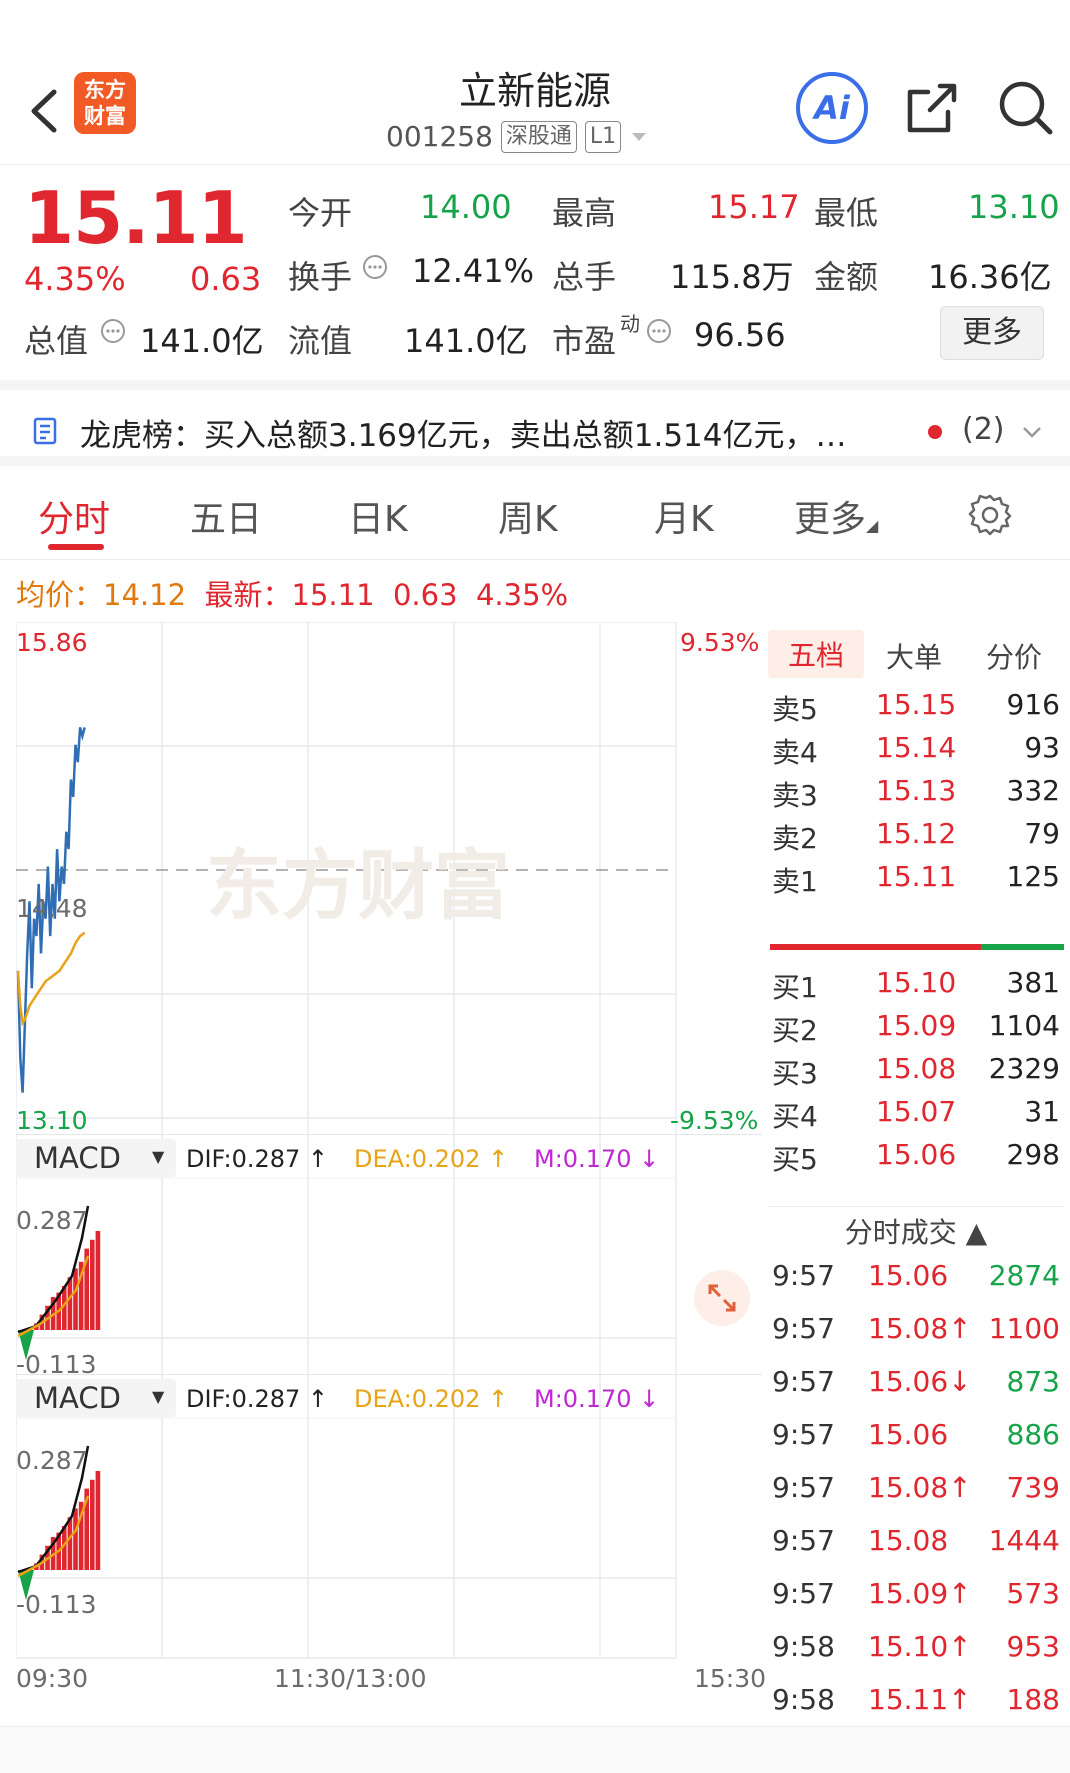 The image size is (1070, 1773). I want to click on tick-row: 9:57 15.08↑ 1100, so click(916, 1338).